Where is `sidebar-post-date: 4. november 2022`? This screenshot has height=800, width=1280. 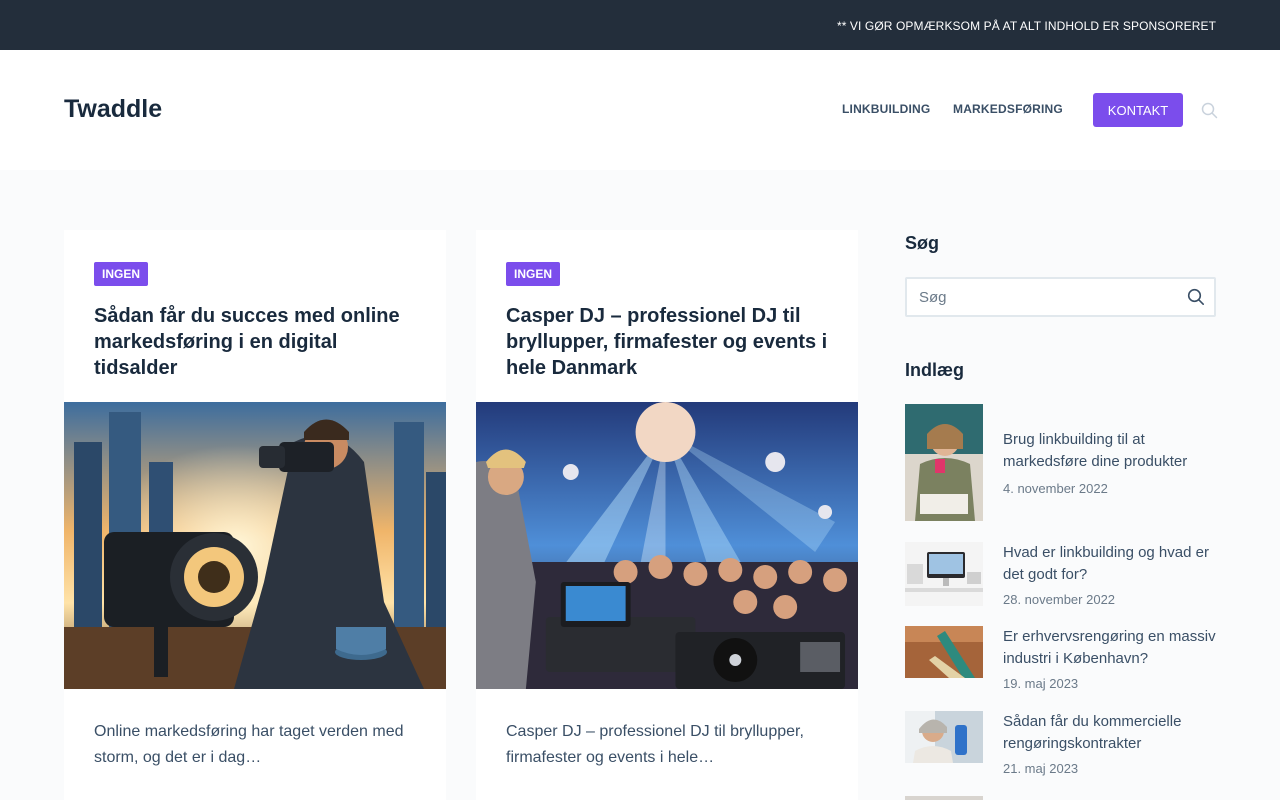
sidebar-post-date: 4. november 2022 is located at coordinates (1055, 488).